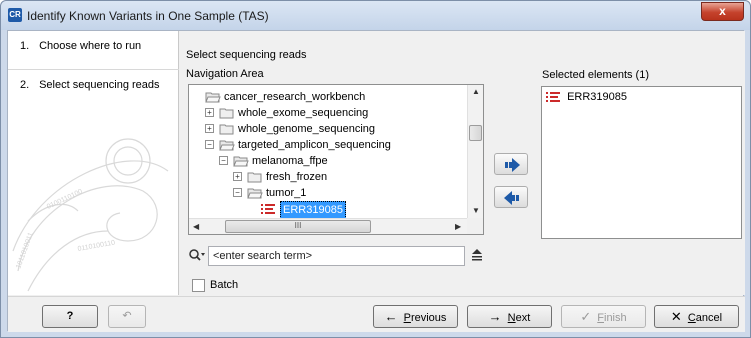 The width and height of the screenshot is (751, 338). I want to click on scroll-down-icon: ▼, so click(476, 210).